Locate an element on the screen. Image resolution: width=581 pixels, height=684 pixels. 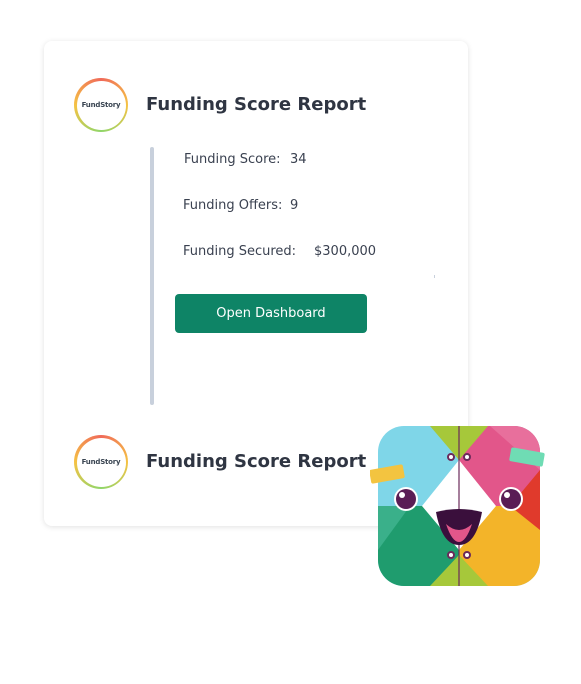
slack-mascot-icon is located at coordinates (457, 506).